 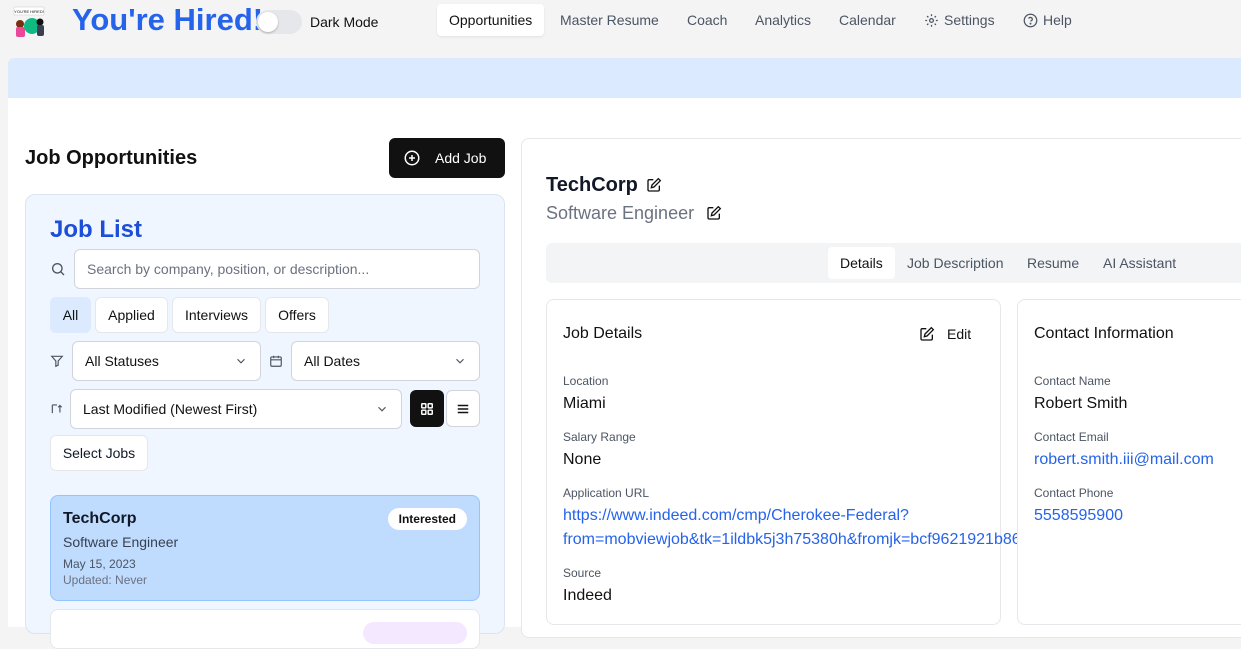 What do you see at coordinates (1072, 381) in the screenshot?
I see `contact-name-label: Contact Name` at bounding box center [1072, 381].